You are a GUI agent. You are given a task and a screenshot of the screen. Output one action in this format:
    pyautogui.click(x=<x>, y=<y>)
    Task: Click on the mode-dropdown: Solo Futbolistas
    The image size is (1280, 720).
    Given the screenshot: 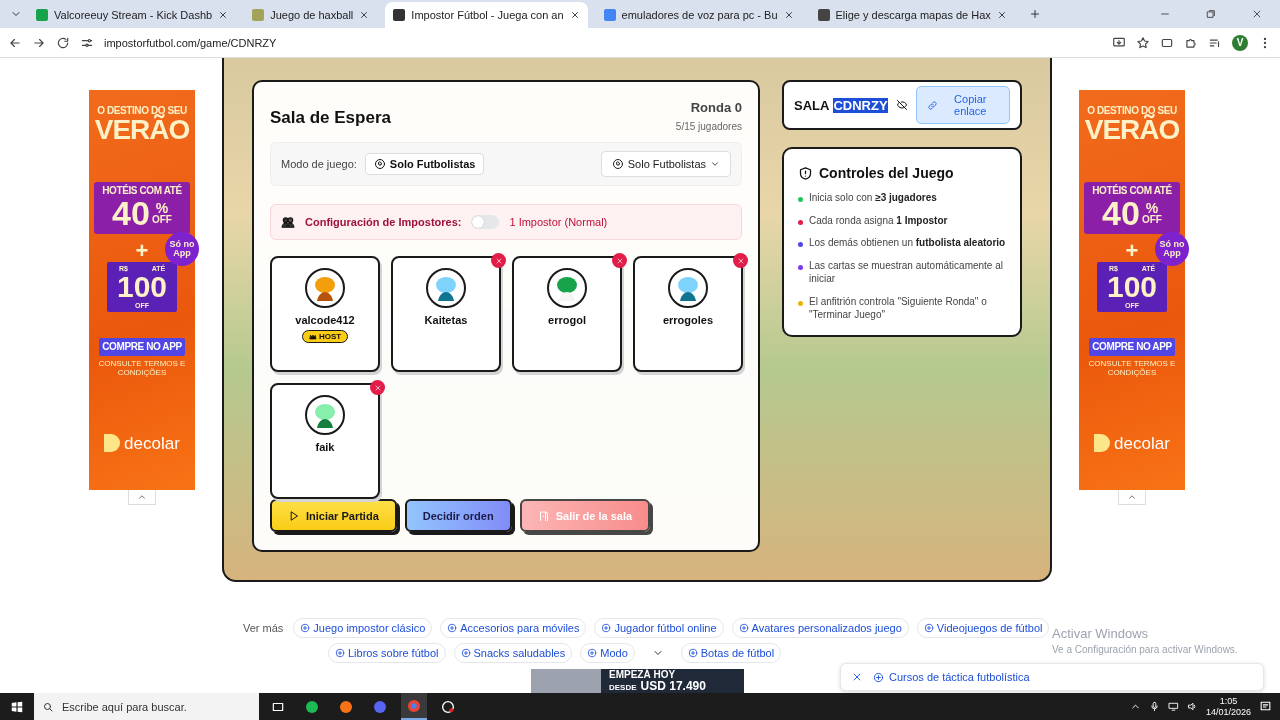 What is the action you would take?
    pyautogui.click(x=665, y=164)
    